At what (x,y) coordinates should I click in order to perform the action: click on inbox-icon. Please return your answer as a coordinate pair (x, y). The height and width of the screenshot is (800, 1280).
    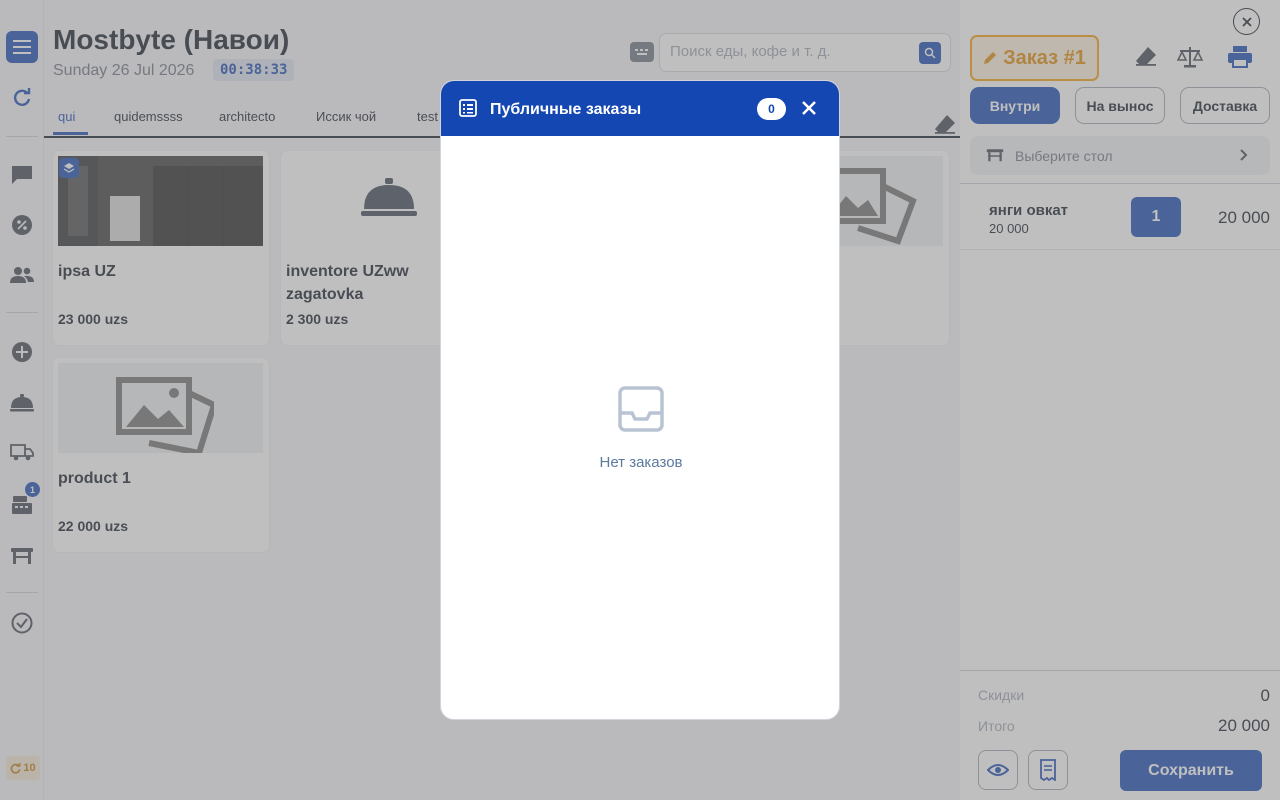
    Looking at the image, I should click on (641, 409).